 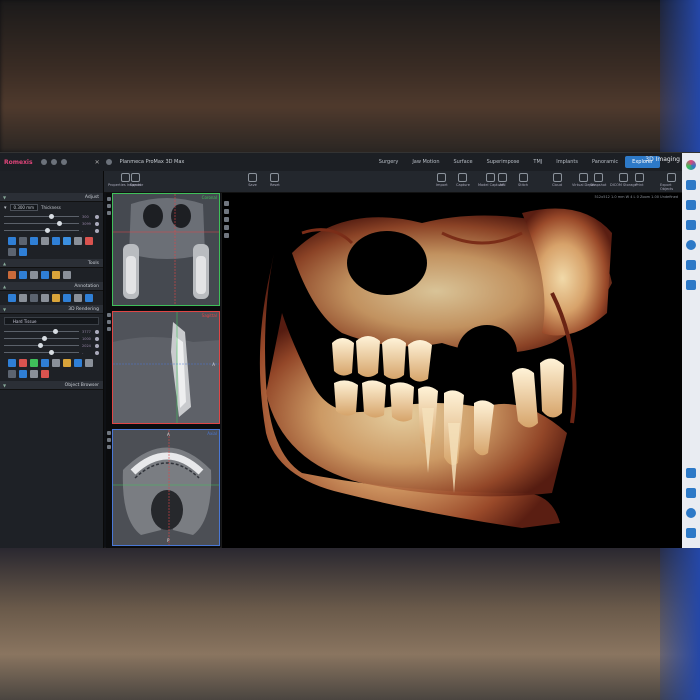 I want to click on rotate-icon, so click(x=226, y=203).